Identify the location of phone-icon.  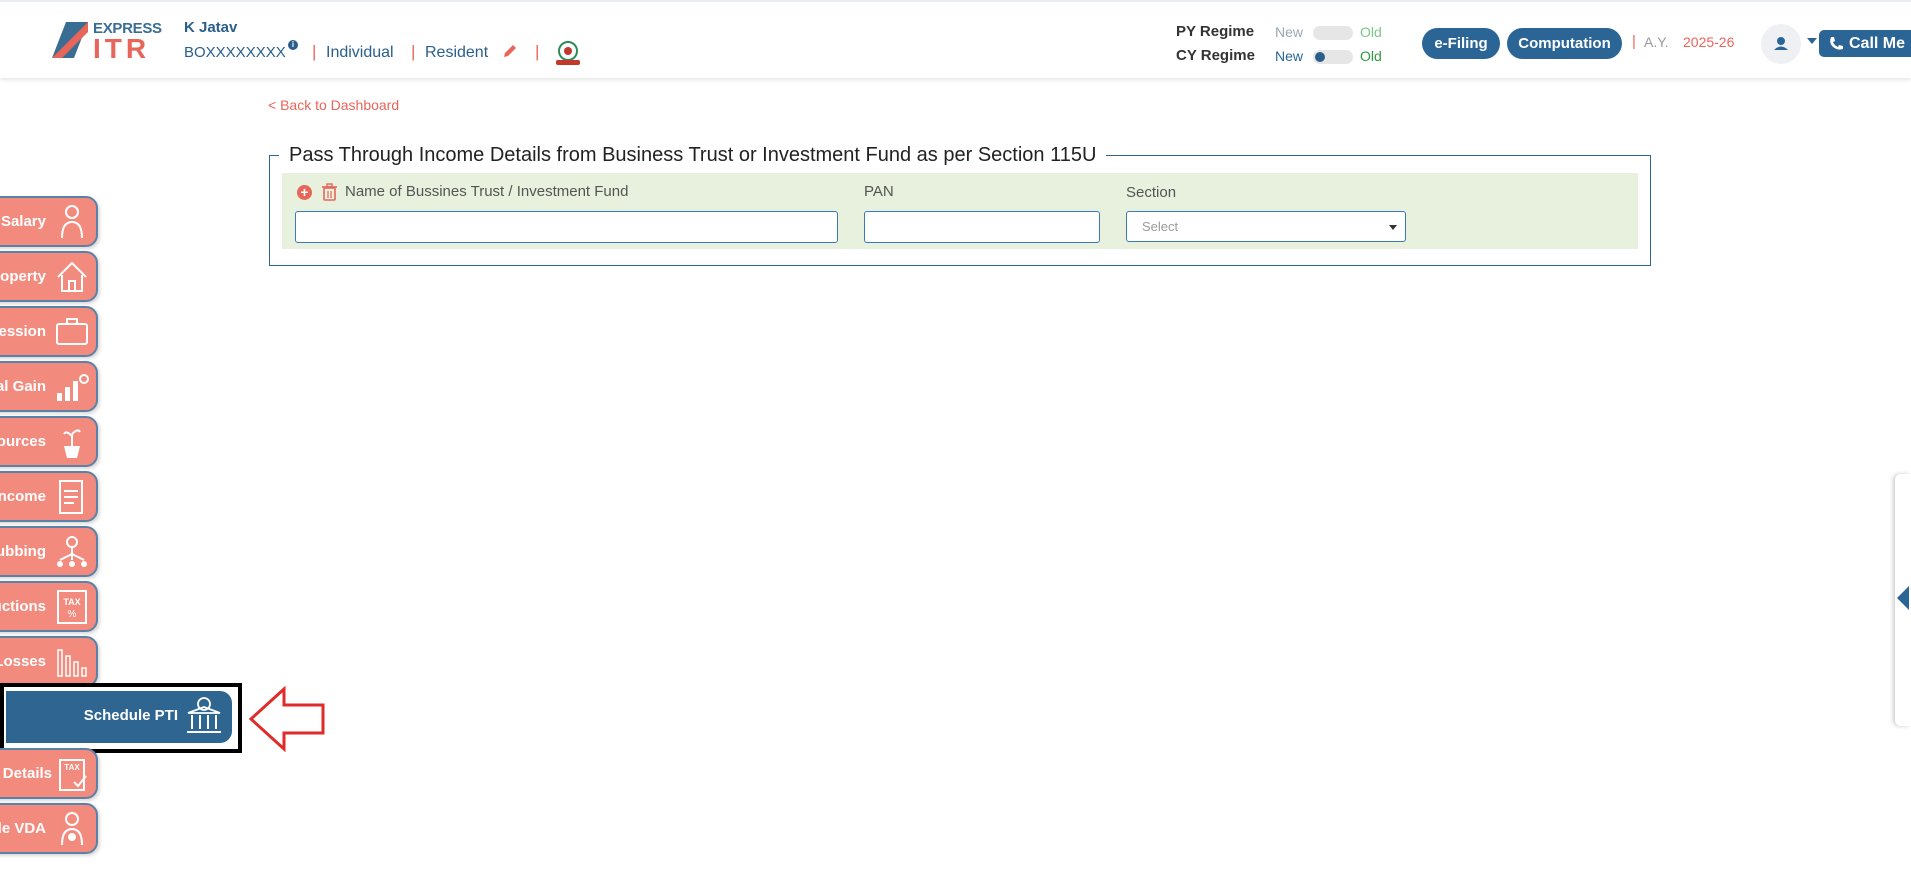
(1836, 43).